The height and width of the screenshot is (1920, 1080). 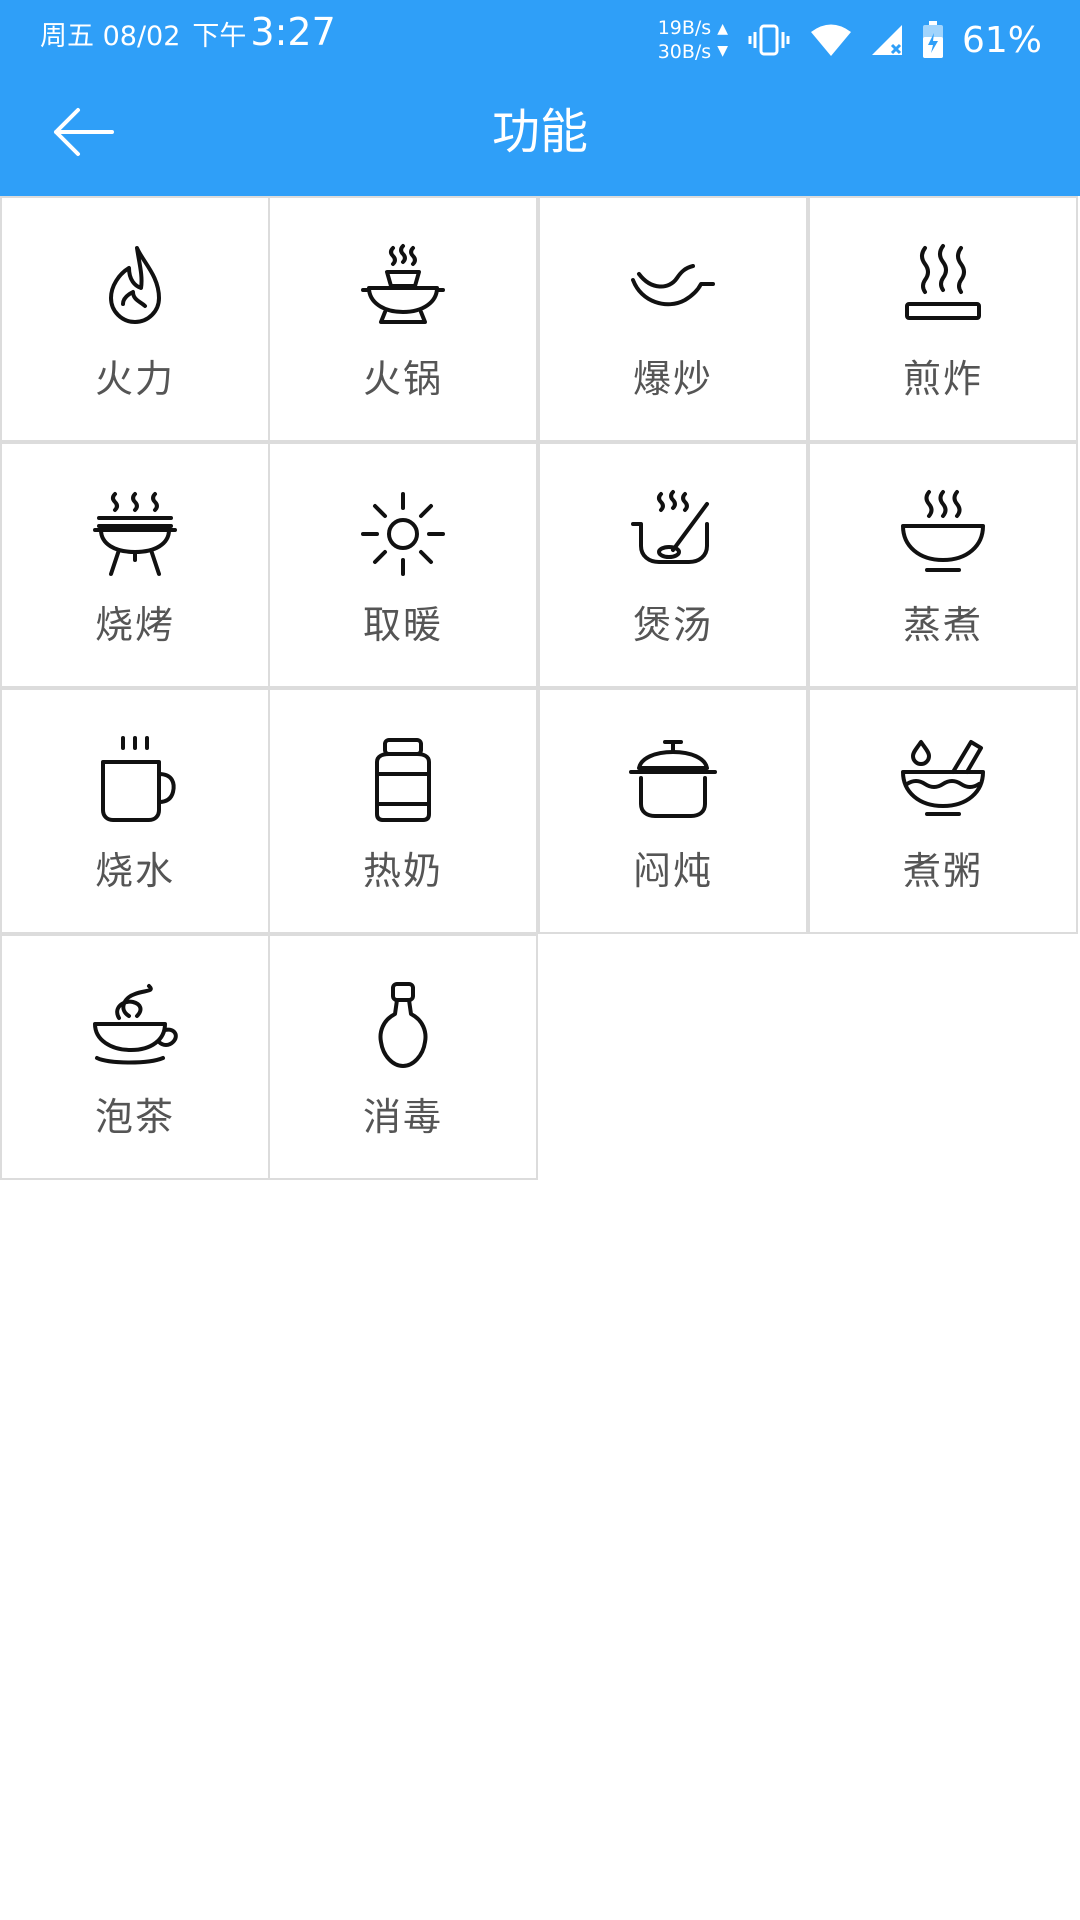 What do you see at coordinates (942, 625) in the screenshot?
I see `function-label: 蒸煮` at bounding box center [942, 625].